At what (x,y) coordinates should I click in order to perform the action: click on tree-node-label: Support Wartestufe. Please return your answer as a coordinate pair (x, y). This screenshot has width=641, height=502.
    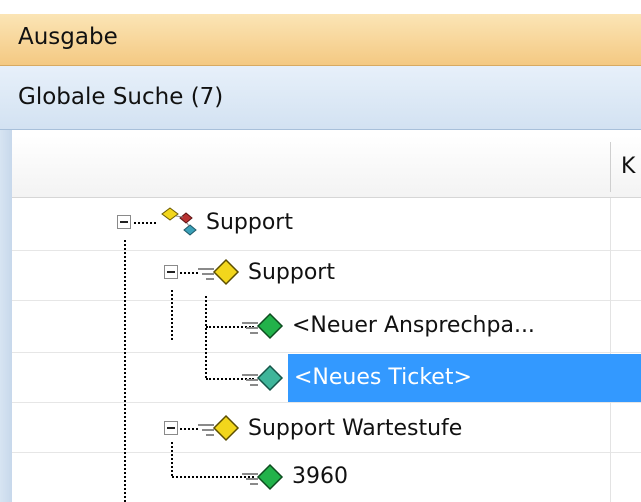
    Looking at the image, I should click on (355, 428).